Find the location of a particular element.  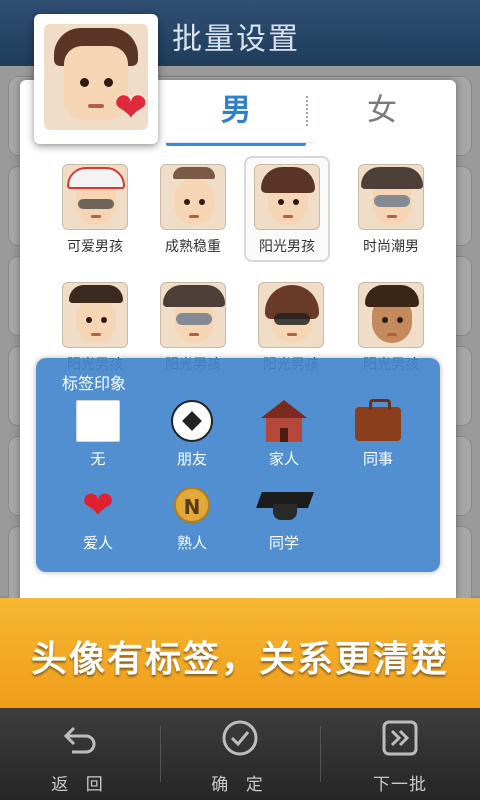

avatar-option: 成熟稳重 is located at coordinates (193, 210).